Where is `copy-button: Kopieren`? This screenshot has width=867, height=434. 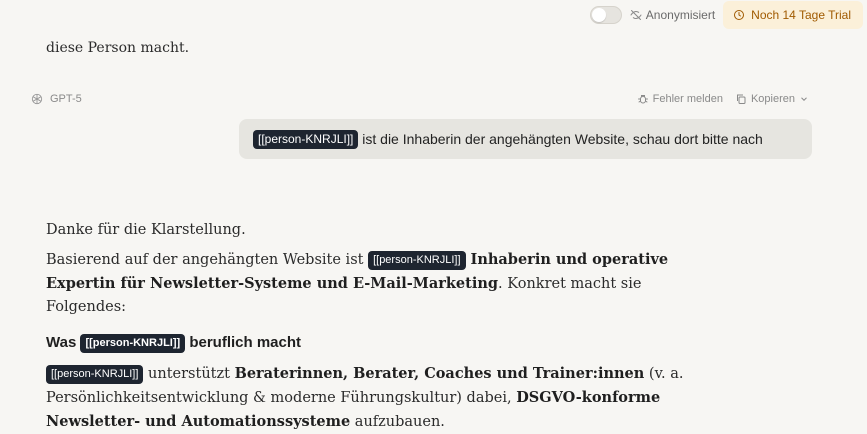
copy-button: Kopieren is located at coordinates (772, 99).